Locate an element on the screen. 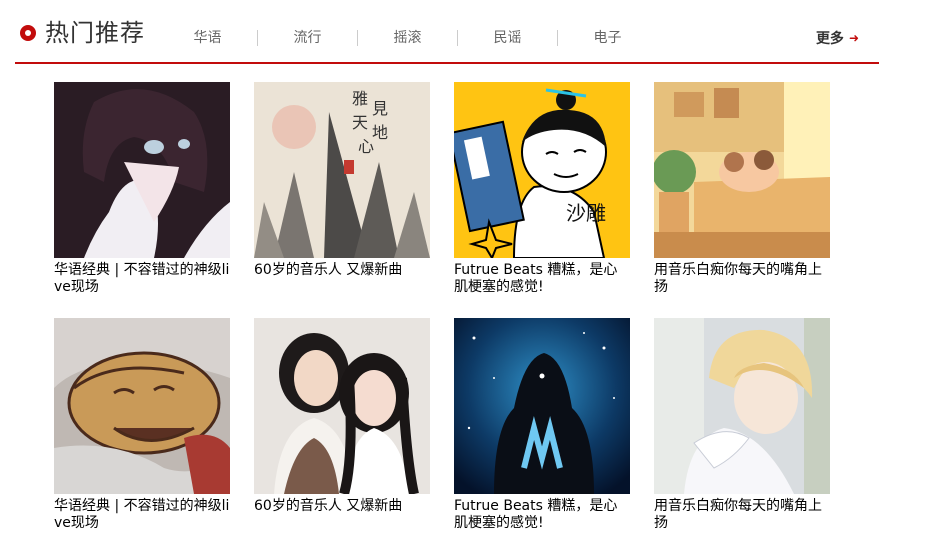 The width and height of the screenshot is (932, 541). section-title: 热门推荐 is located at coordinates (95, 33).